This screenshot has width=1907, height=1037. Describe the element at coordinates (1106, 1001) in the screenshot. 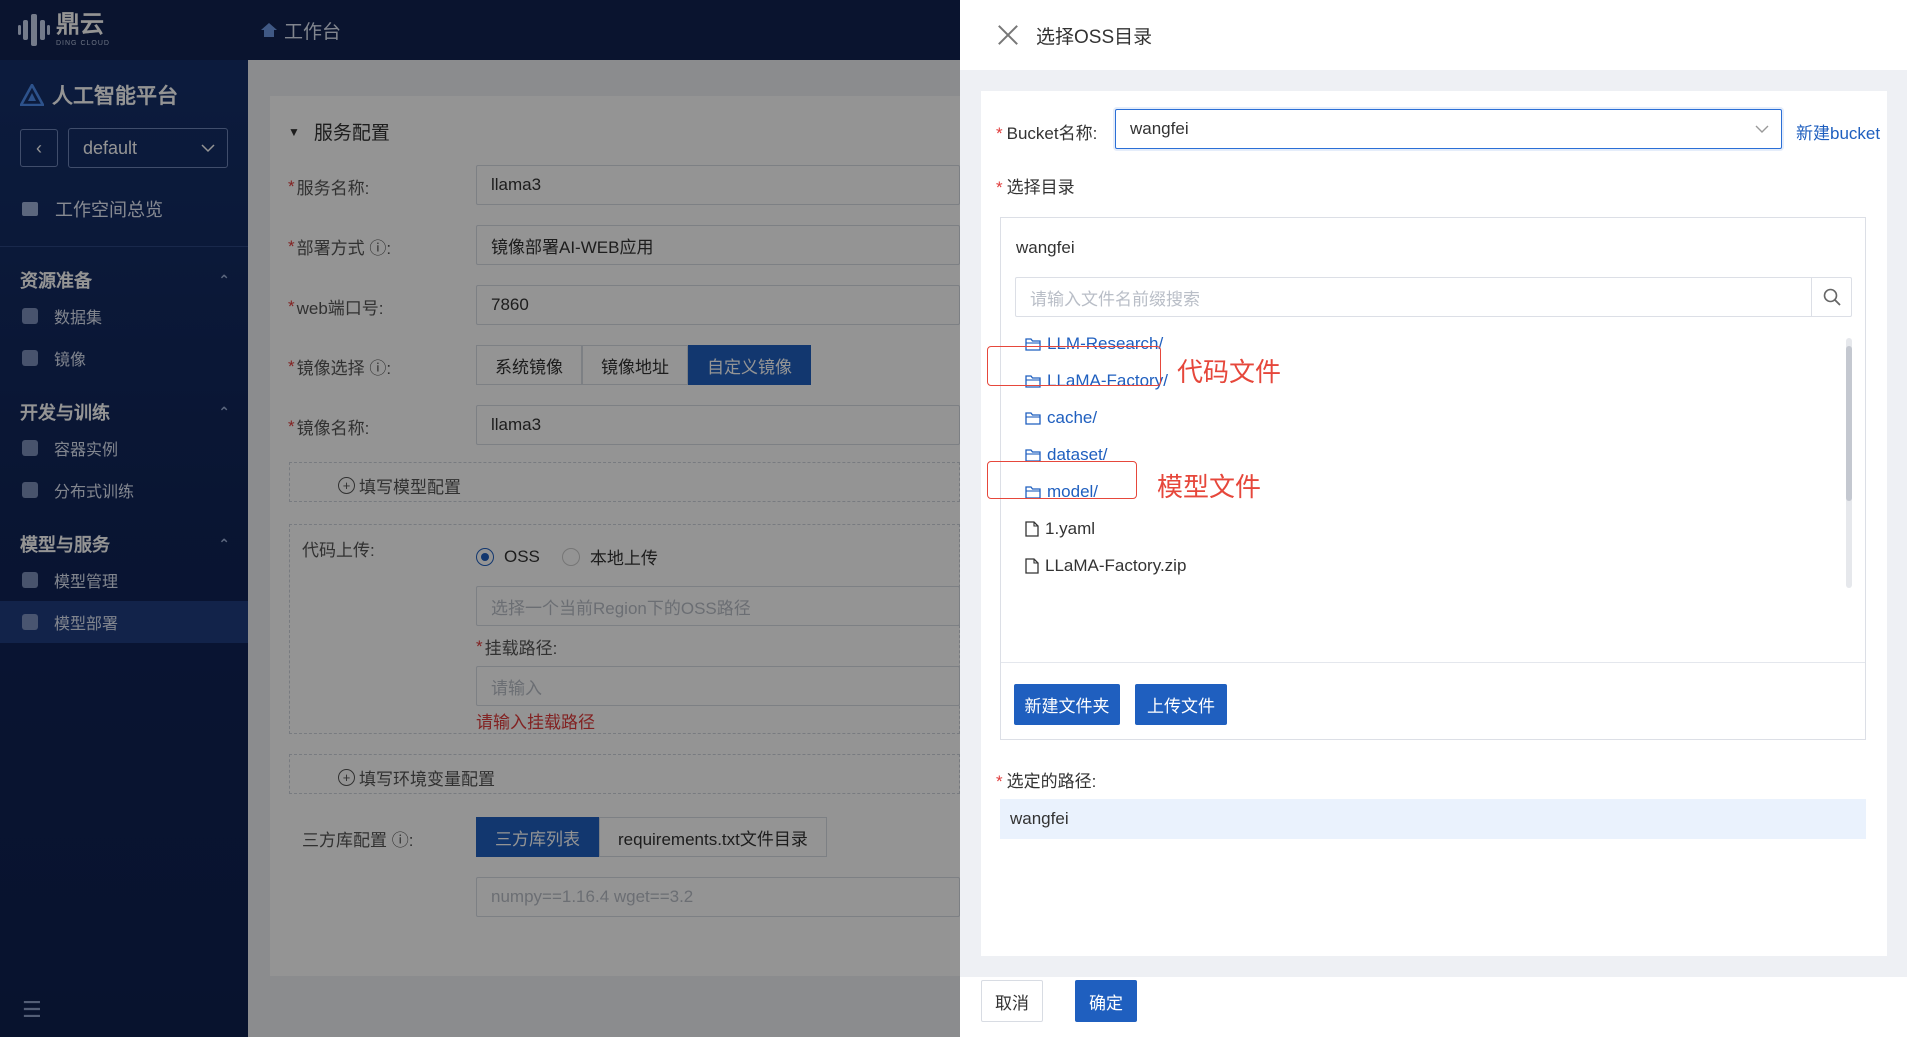

I see `confirm-button: 确定` at that location.